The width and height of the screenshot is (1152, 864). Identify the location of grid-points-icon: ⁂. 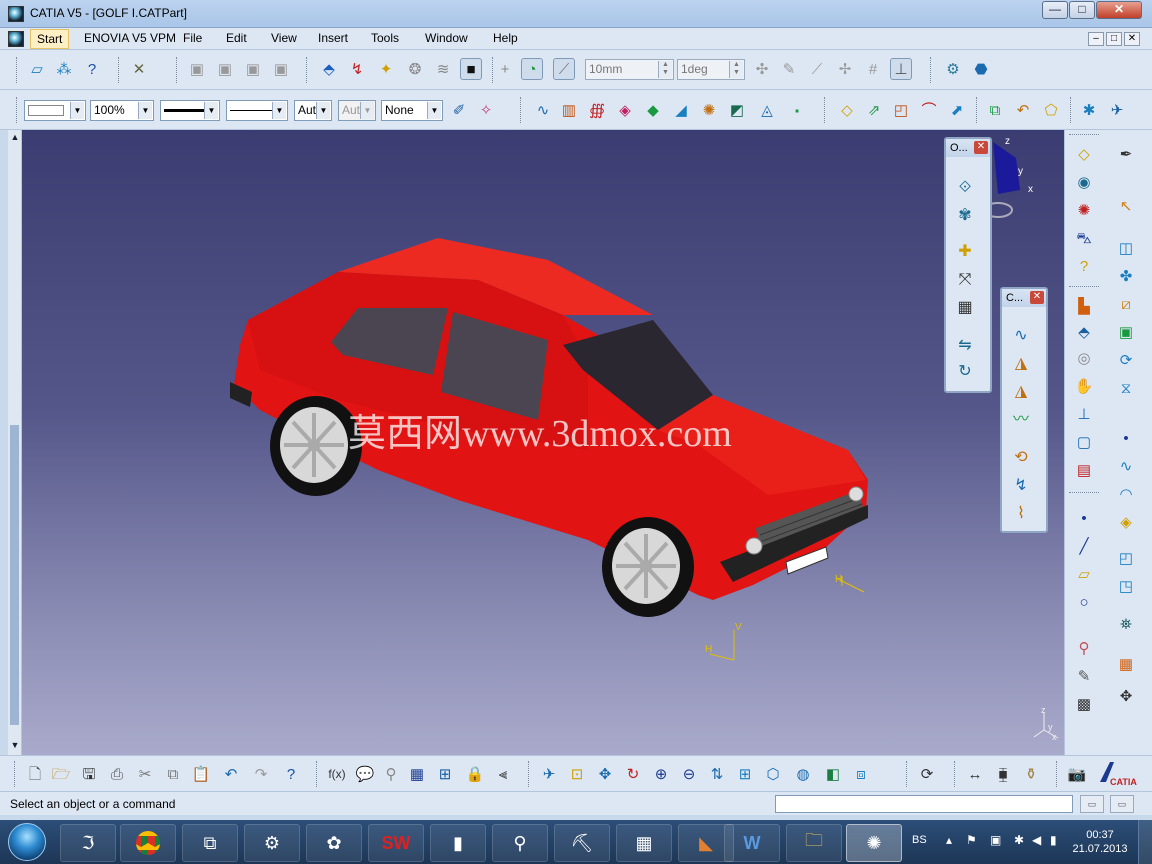
(64, 69).